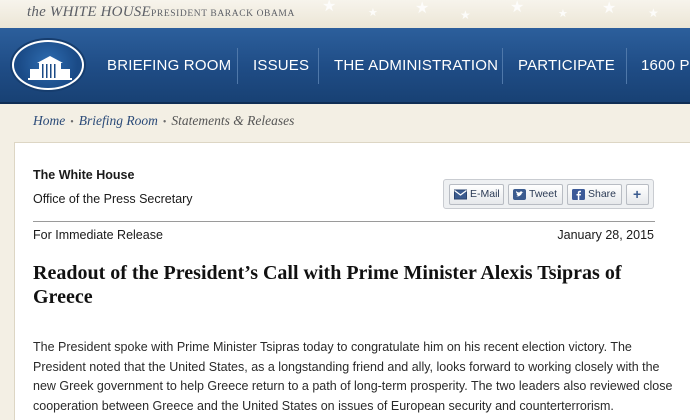 This screenshot has width=690, height=420. Describe the element at coordinates (344, 221) in the screenshot. I see `divider` at that location.